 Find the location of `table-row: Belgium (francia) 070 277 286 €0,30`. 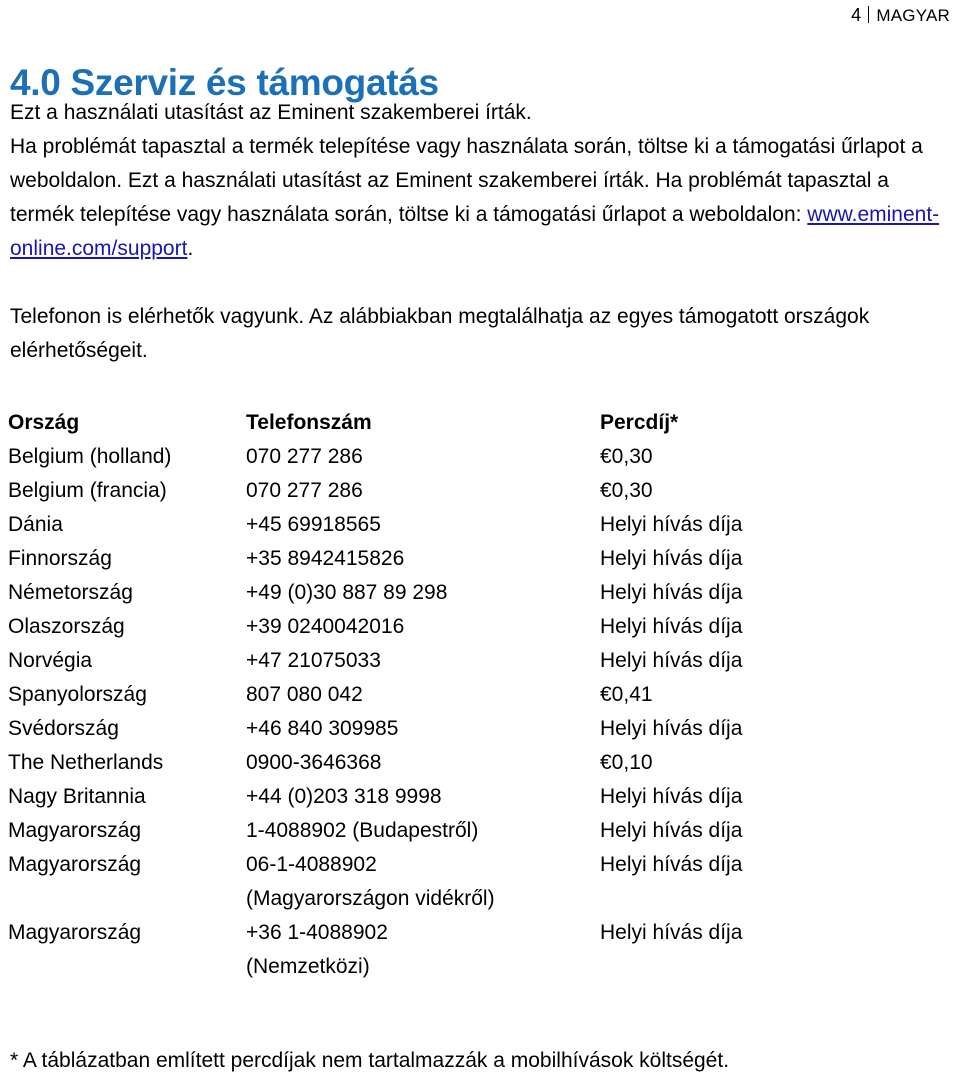

table-row: Belgium (francia) 070 277 286 €0,30 is located at coordinates (438, 491).